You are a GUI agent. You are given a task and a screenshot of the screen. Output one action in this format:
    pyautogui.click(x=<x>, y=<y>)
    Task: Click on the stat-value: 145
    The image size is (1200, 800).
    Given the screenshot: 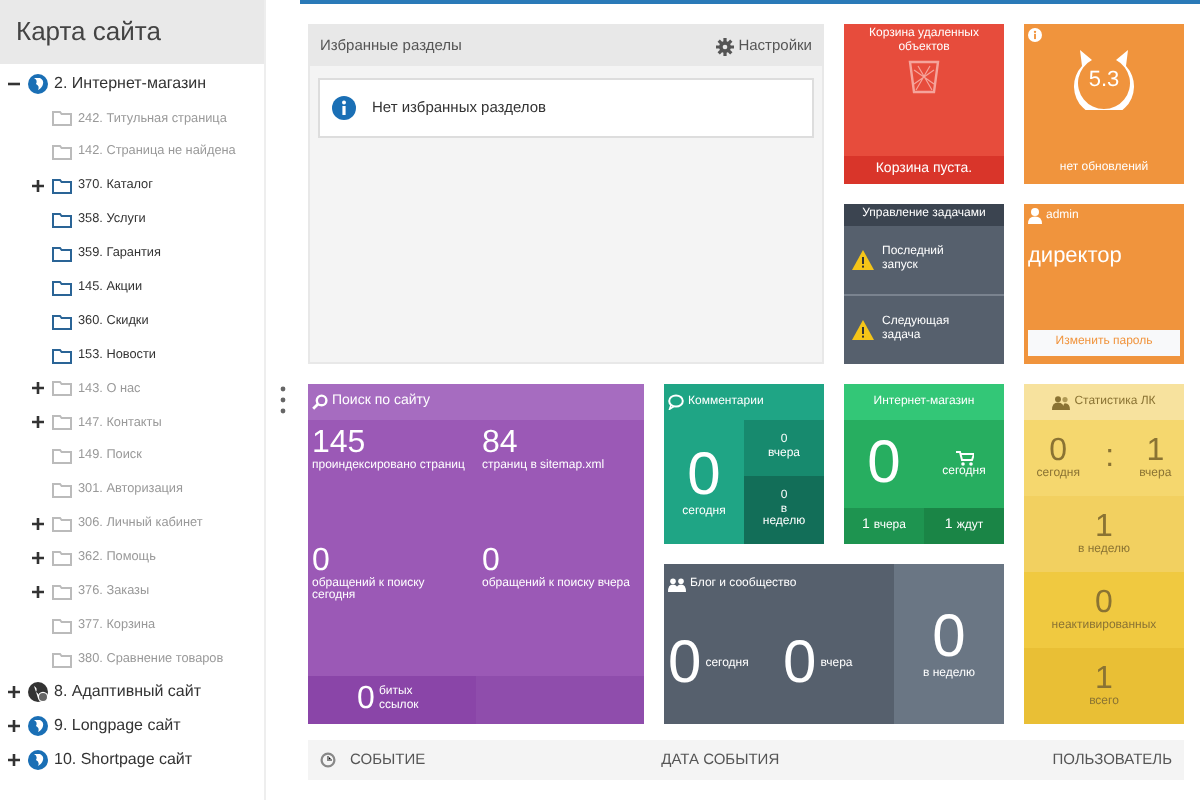 What is the action you would take?
    pyautogui.click(x=340, y=444)
    